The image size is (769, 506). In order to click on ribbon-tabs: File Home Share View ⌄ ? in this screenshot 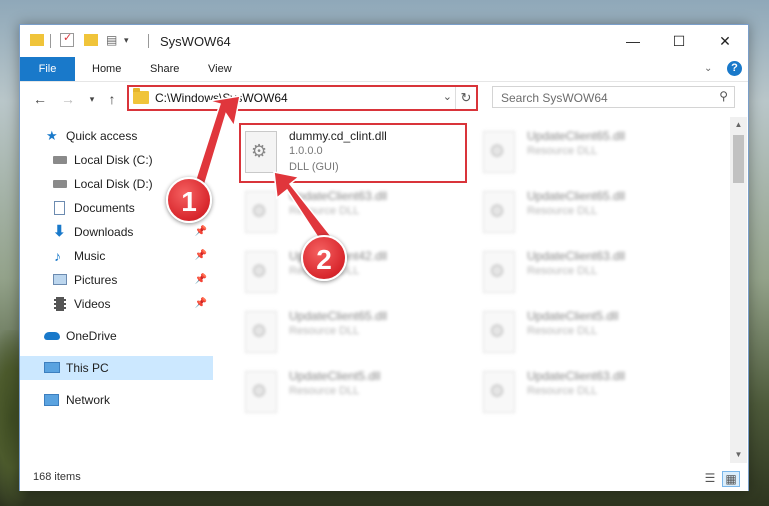, I will do `click(384, 69)`.